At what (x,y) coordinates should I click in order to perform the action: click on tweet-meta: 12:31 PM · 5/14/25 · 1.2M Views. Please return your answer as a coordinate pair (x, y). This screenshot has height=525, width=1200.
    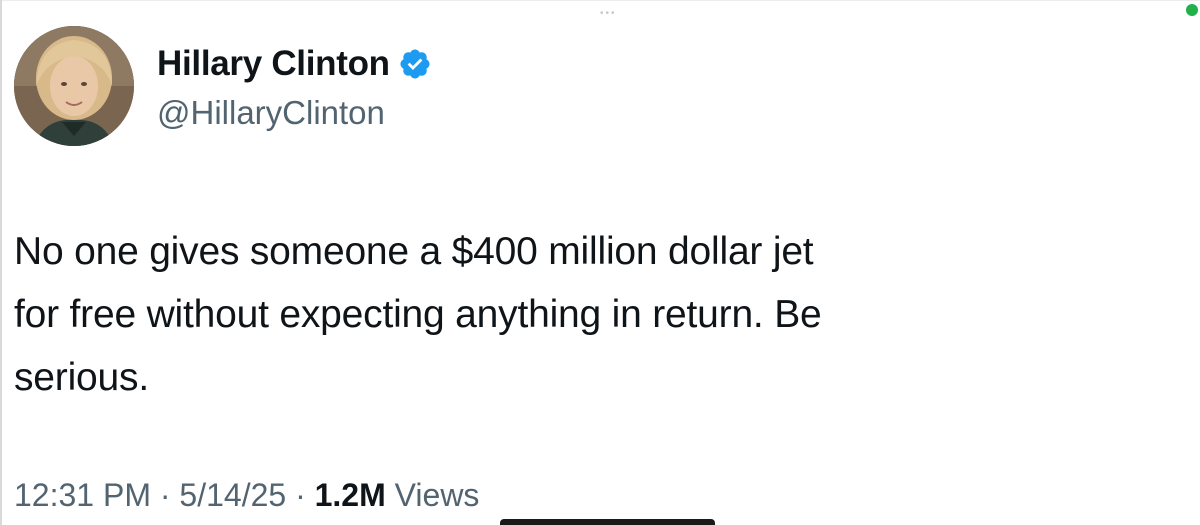
    Looking at the image, I should click on (246, 495).